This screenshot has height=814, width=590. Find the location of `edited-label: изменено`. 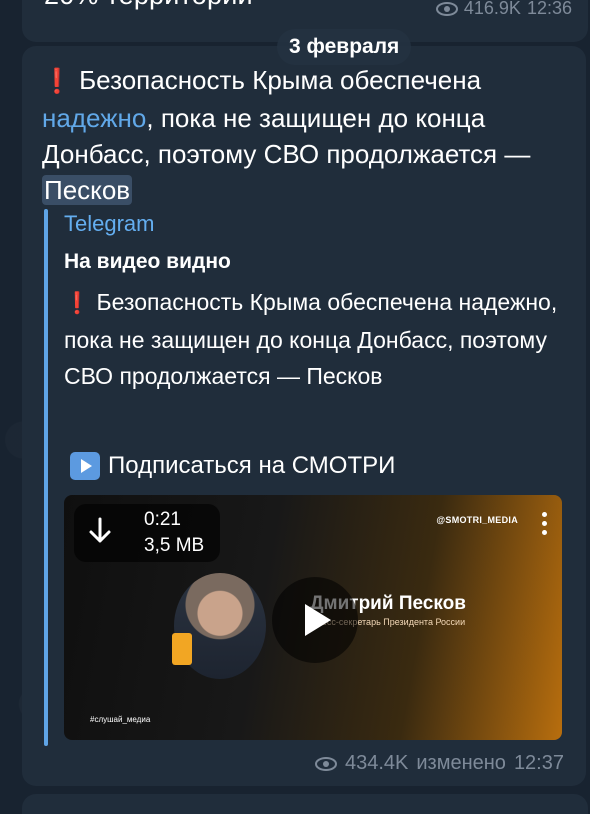

edited-label: изменено is located at coordinates (461, 763).